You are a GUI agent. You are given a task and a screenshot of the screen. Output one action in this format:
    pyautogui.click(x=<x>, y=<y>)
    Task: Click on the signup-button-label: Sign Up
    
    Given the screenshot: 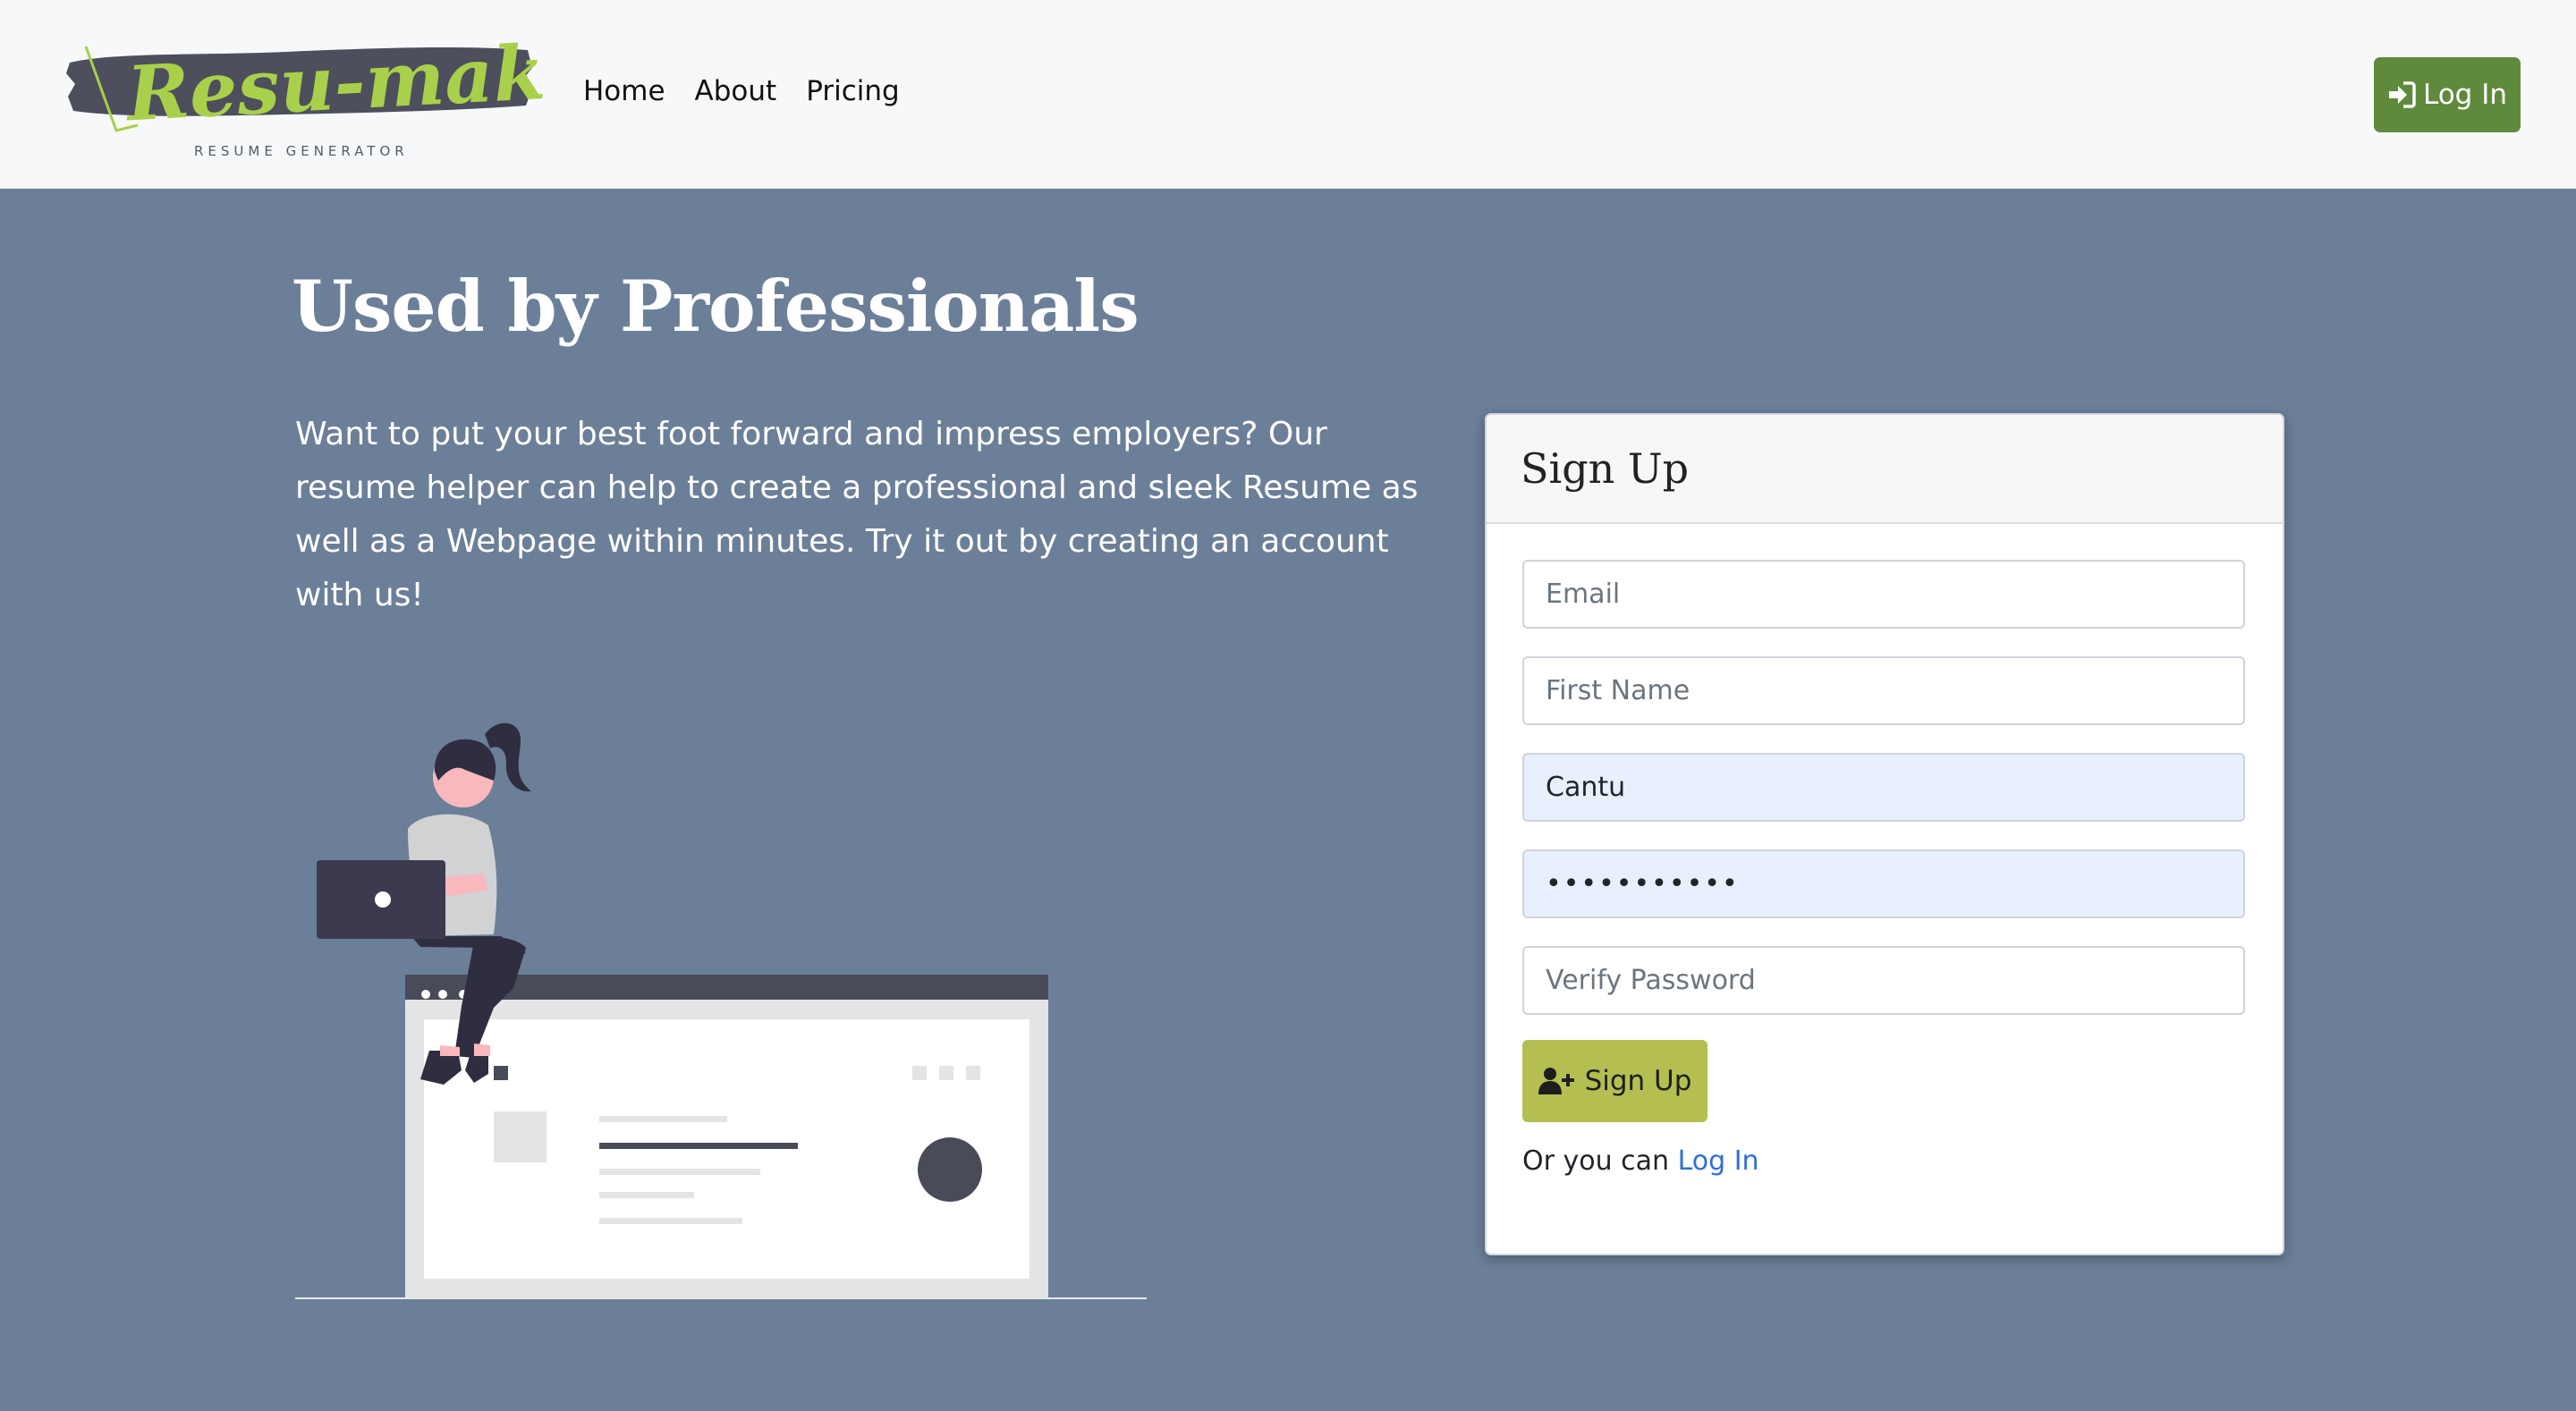 What is the action you would take?
    pyautogui.click(x=1638, y=1081)
    